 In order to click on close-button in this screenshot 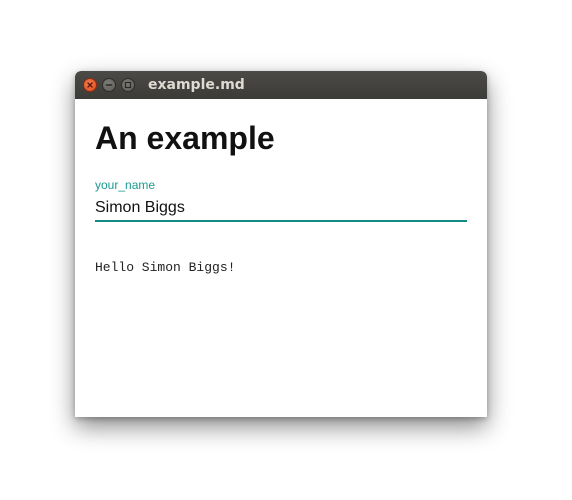, I will do `click(90, 85)`.